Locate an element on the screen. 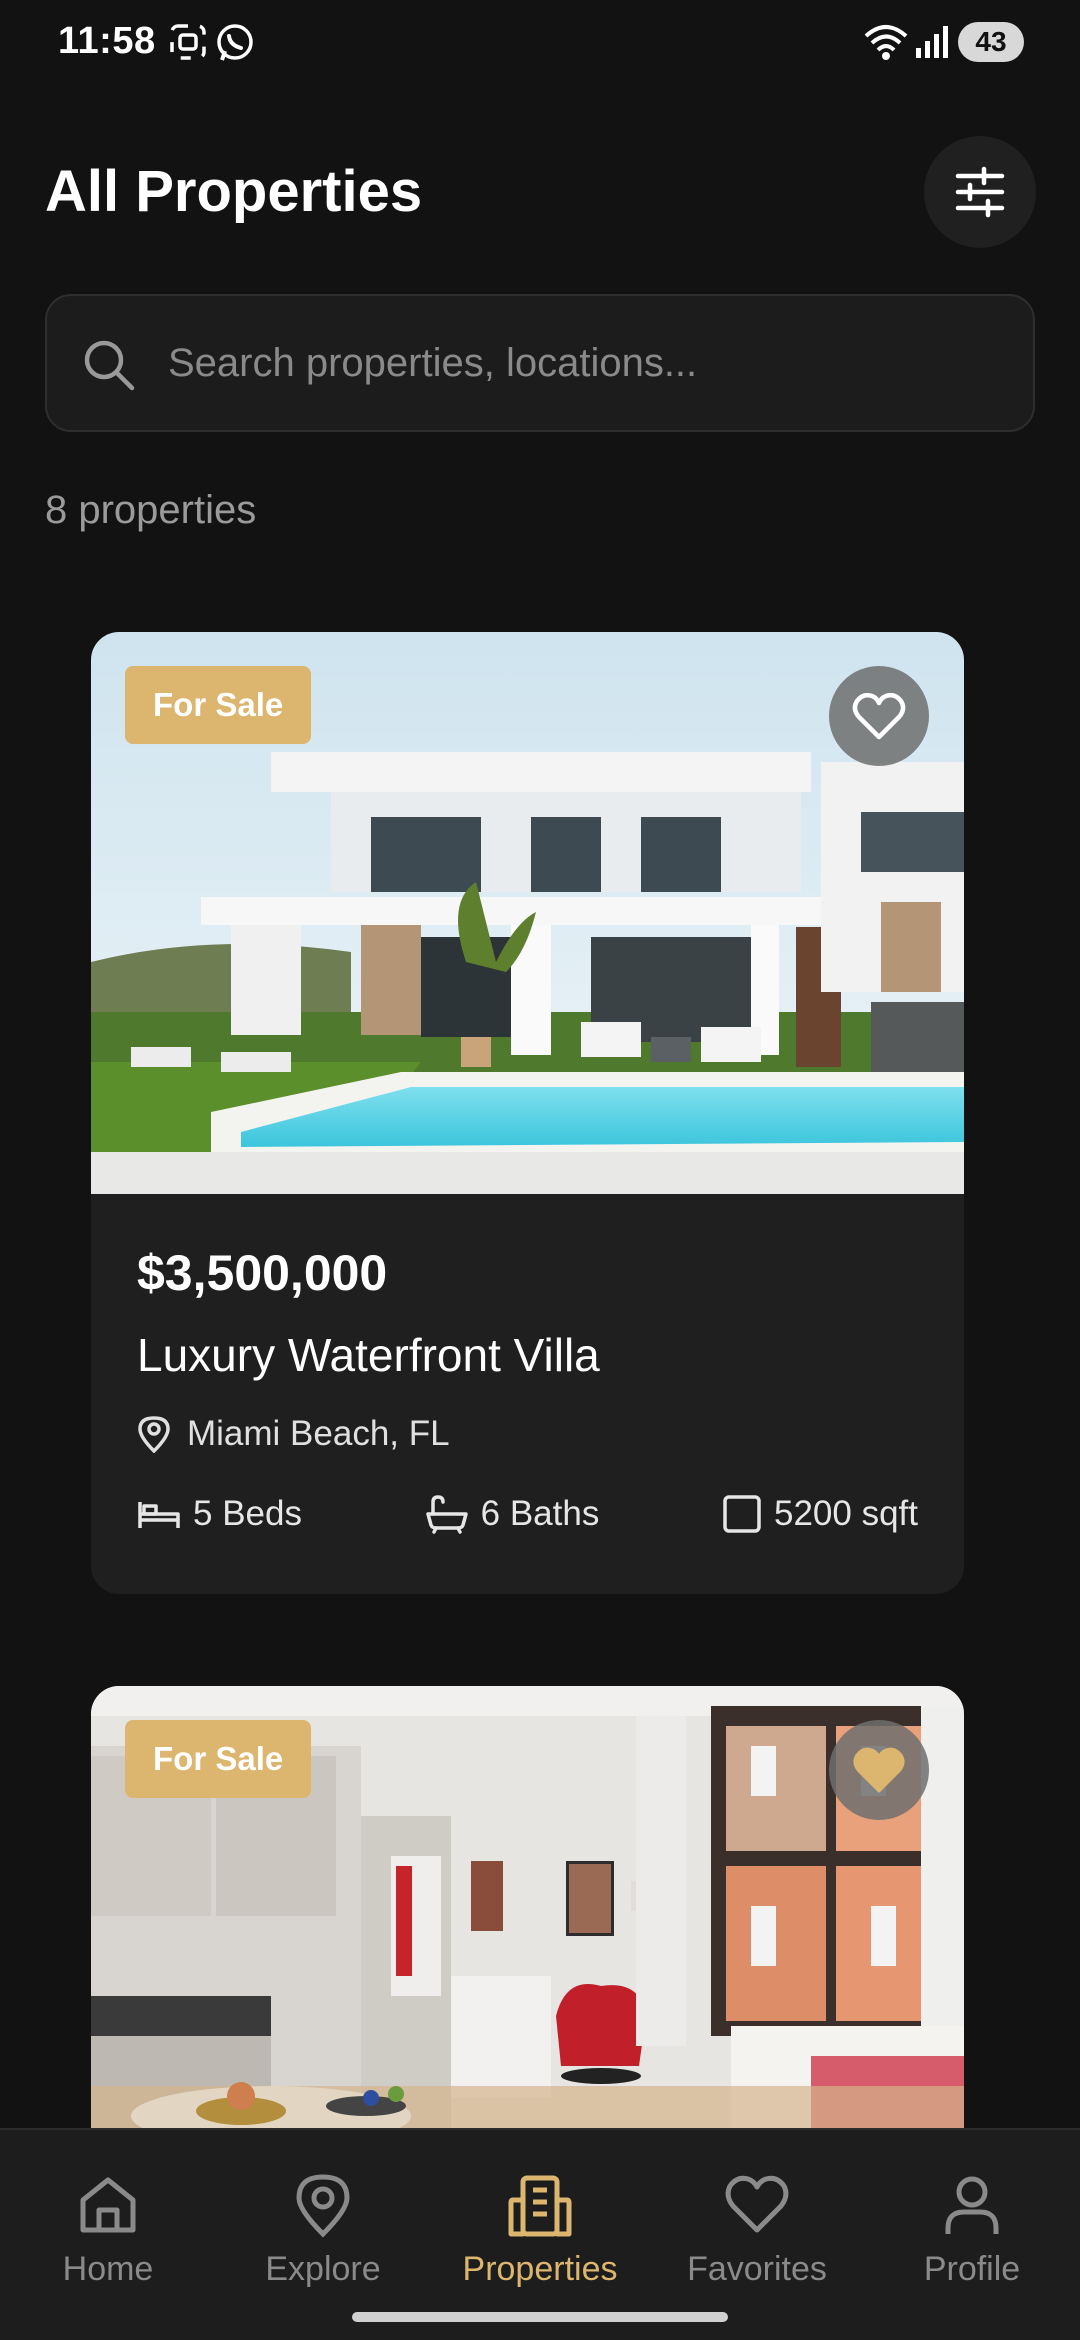 The width and height of the screenshot is (1080, 2340). nav-item-explore: Explore is located at coordinates (323, 2230).